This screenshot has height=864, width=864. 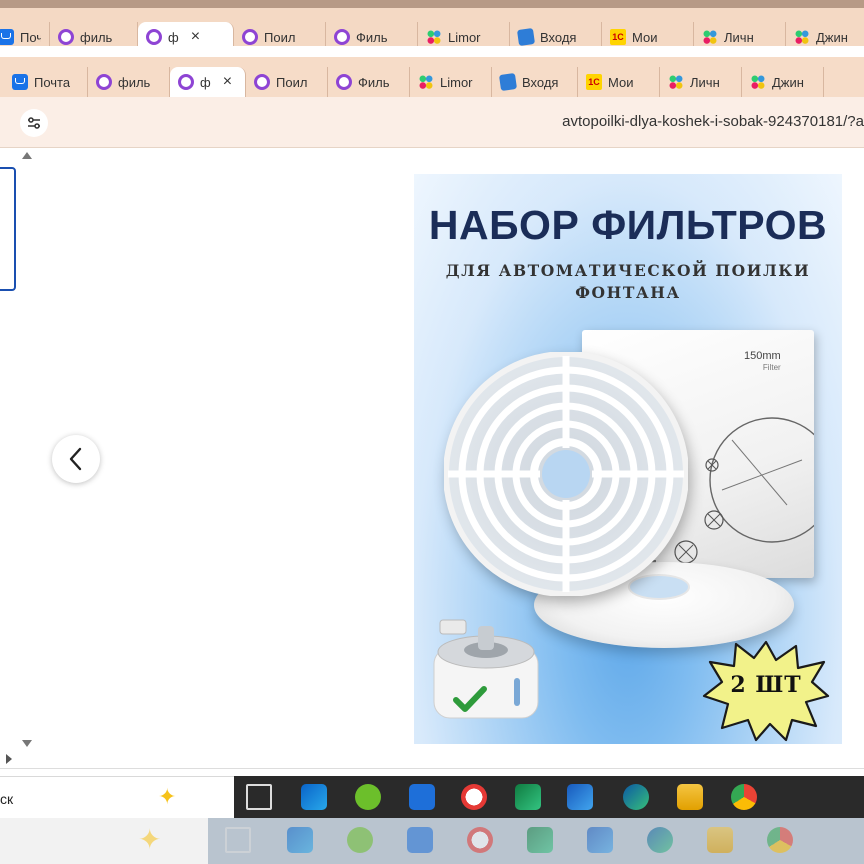 I want to click on ghost-tab-7: 1С Мои, so click(x=648, y=34).